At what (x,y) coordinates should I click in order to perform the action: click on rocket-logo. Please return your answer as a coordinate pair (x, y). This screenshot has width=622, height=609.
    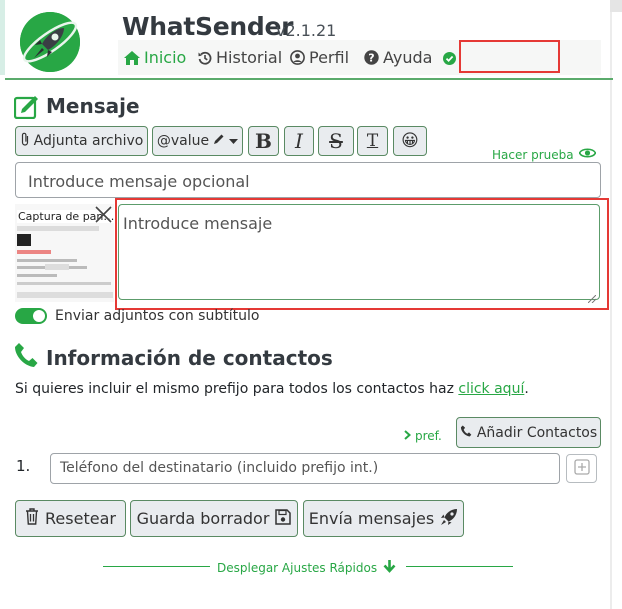
    Looking at the image, I should click on (50, 42).